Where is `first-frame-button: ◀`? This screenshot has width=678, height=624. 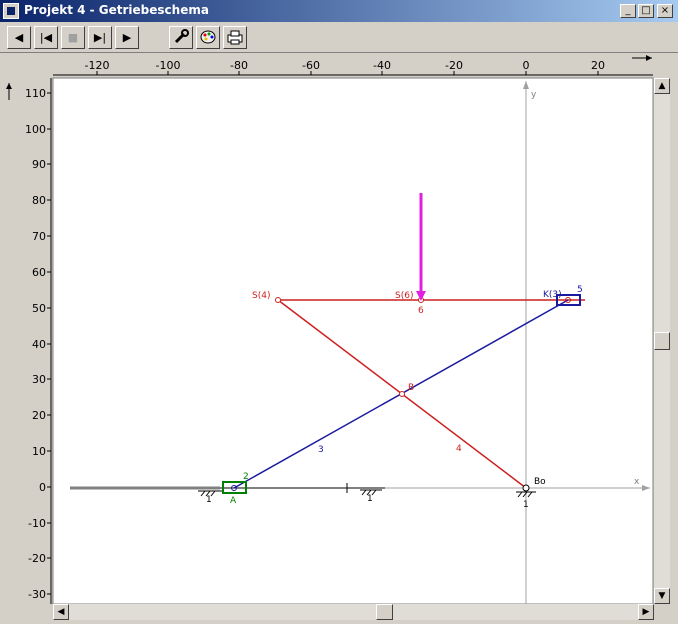 first-frame-button: ◀ is located at coordinates (19, 37).